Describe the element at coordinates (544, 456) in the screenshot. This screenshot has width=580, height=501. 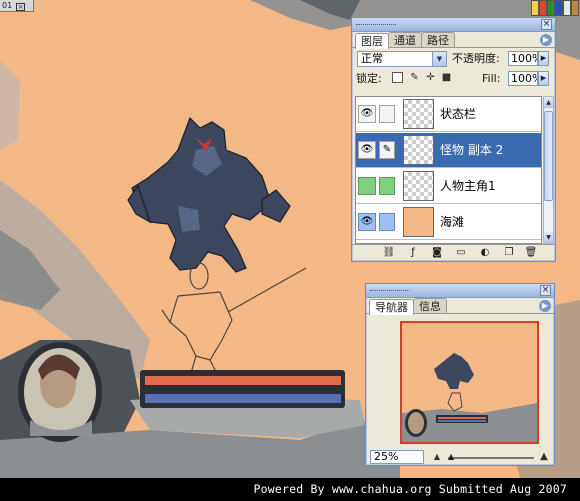
I see `zoom-in-icon: ▲` at that location.